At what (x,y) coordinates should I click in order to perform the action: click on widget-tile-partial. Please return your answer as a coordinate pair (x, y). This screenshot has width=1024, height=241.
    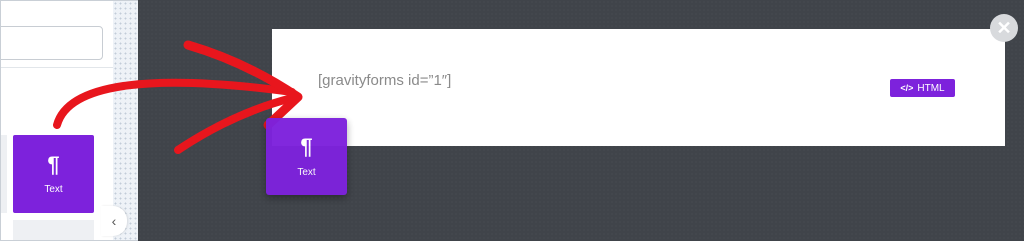
    Looking at the image, I should click on (4, 174).